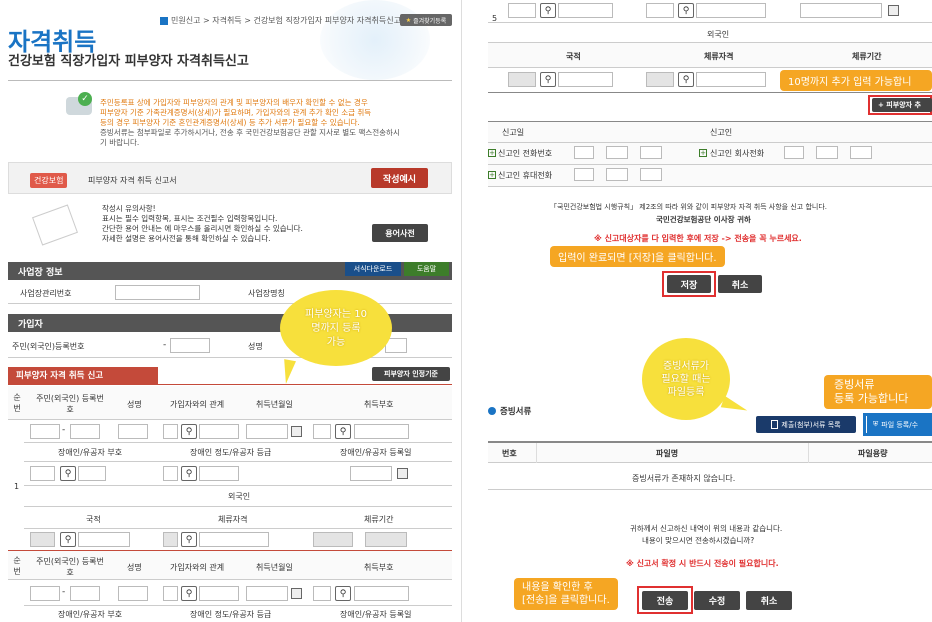 The image size is (932, 622). Describe the element at coordinates (68, 539) in the screenshot. I see `dep1-nation-search-icon: ⚲` at that location.